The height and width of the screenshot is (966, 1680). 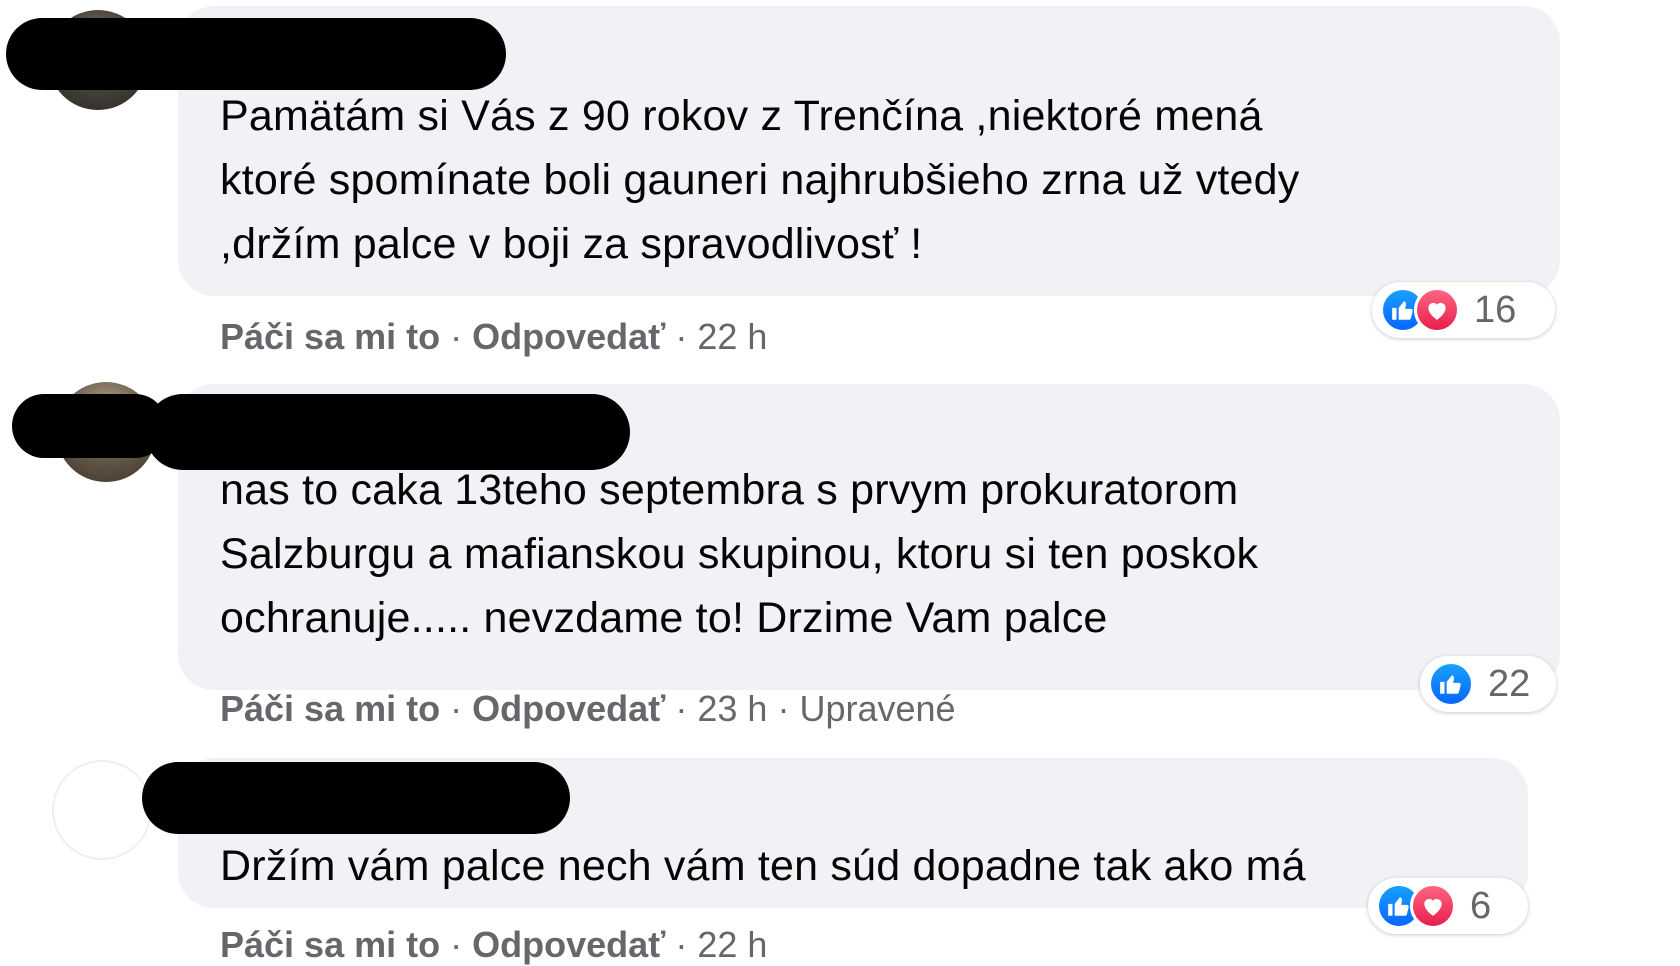 I want to click on avatar, so click(x=102, y=810).